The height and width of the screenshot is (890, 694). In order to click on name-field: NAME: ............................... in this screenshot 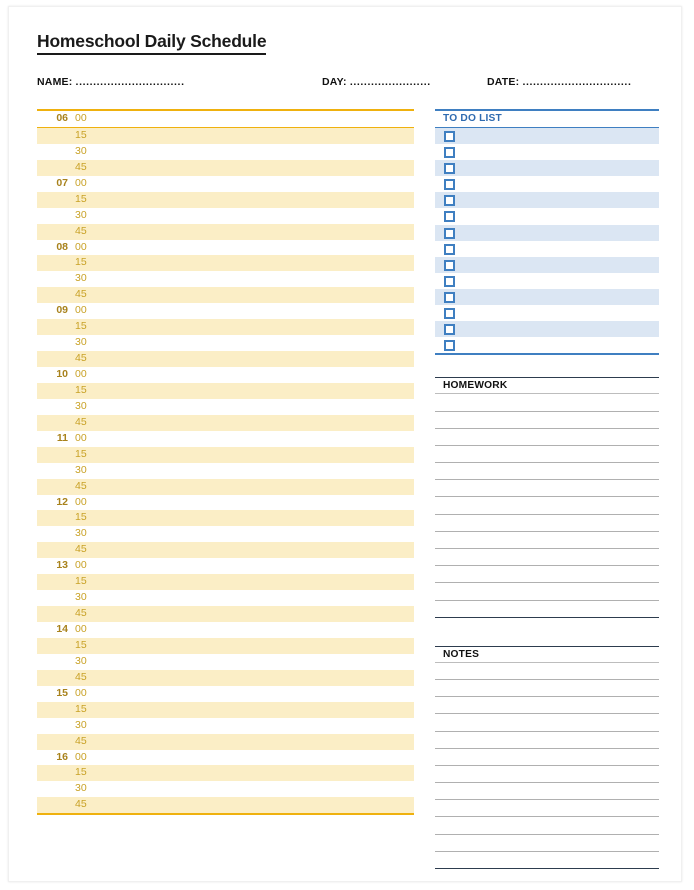, I will do `click(111, 82)`.